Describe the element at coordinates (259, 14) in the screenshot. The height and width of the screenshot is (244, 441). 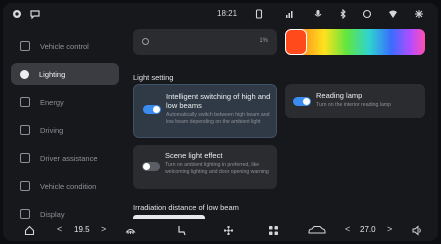
I see `phone-icon` at that location.